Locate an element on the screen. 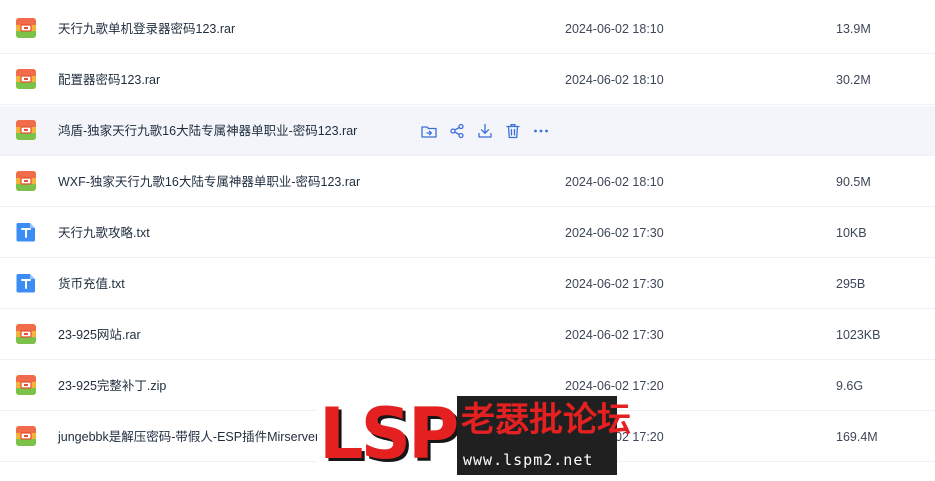 This screenshot has height=481, width=935. watermark: LSP 老瑟批论坛 www.lspm2.net is located at coordinates (474, 434).